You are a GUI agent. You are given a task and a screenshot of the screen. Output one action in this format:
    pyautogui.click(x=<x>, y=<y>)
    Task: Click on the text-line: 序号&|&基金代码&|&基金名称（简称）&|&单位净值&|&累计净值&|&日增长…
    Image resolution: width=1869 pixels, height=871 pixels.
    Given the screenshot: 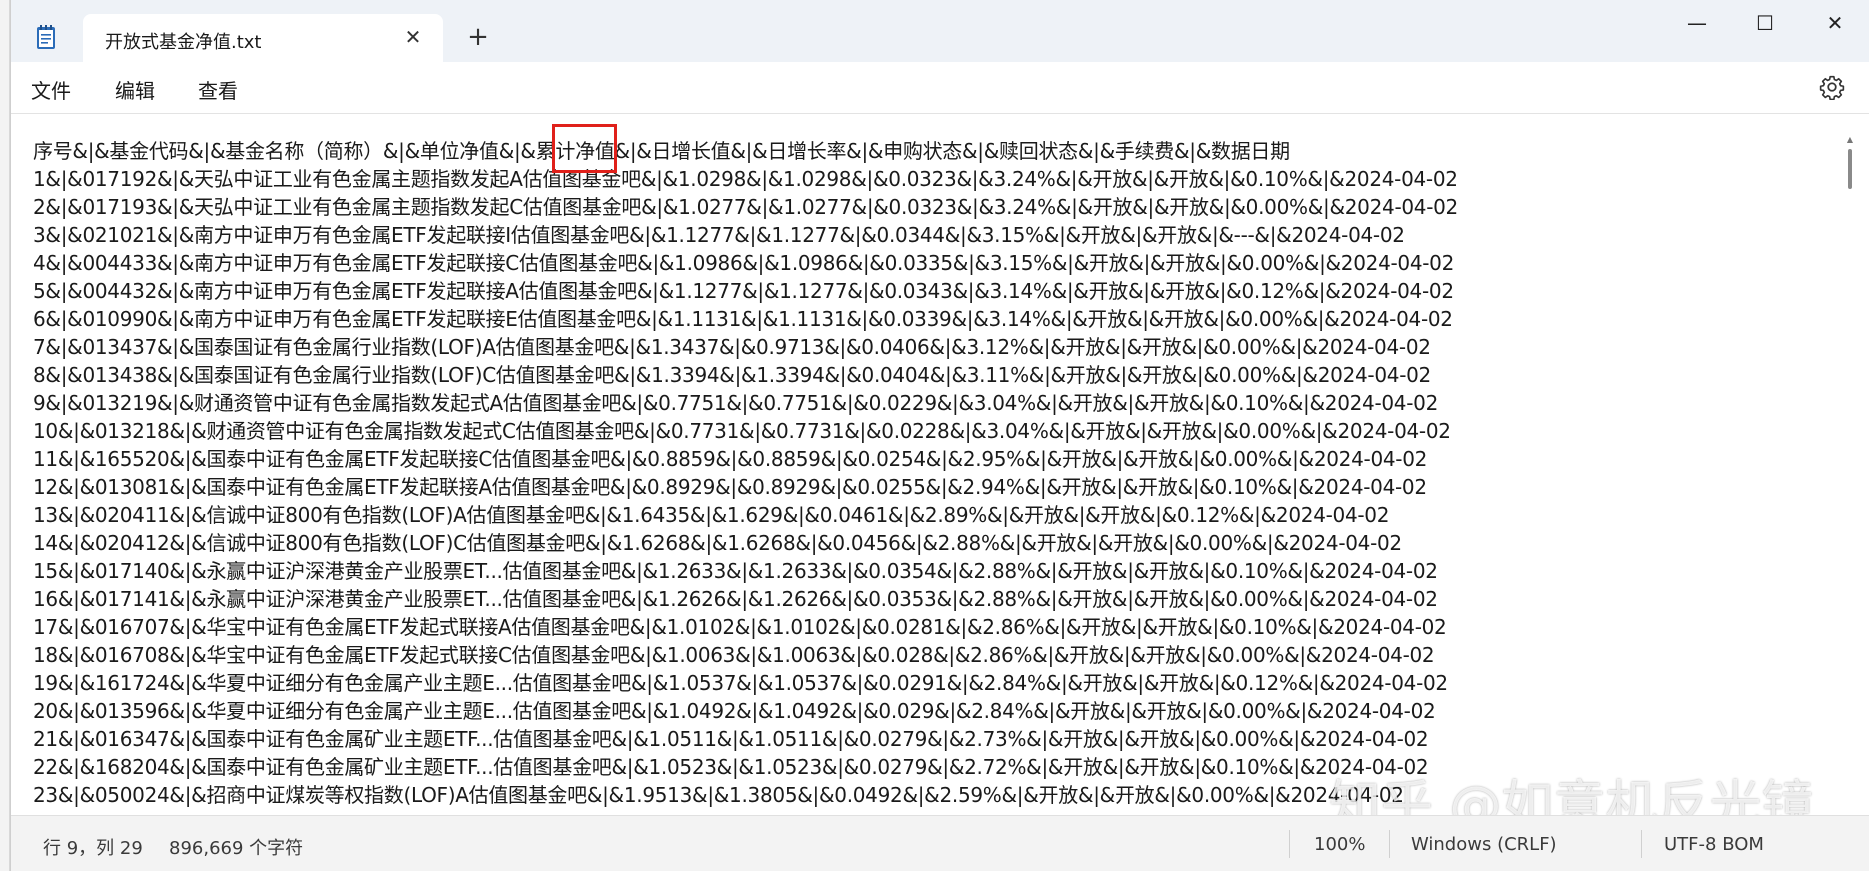 What is the action you would take?
    pyautogui.click(x=661, y=151)
    